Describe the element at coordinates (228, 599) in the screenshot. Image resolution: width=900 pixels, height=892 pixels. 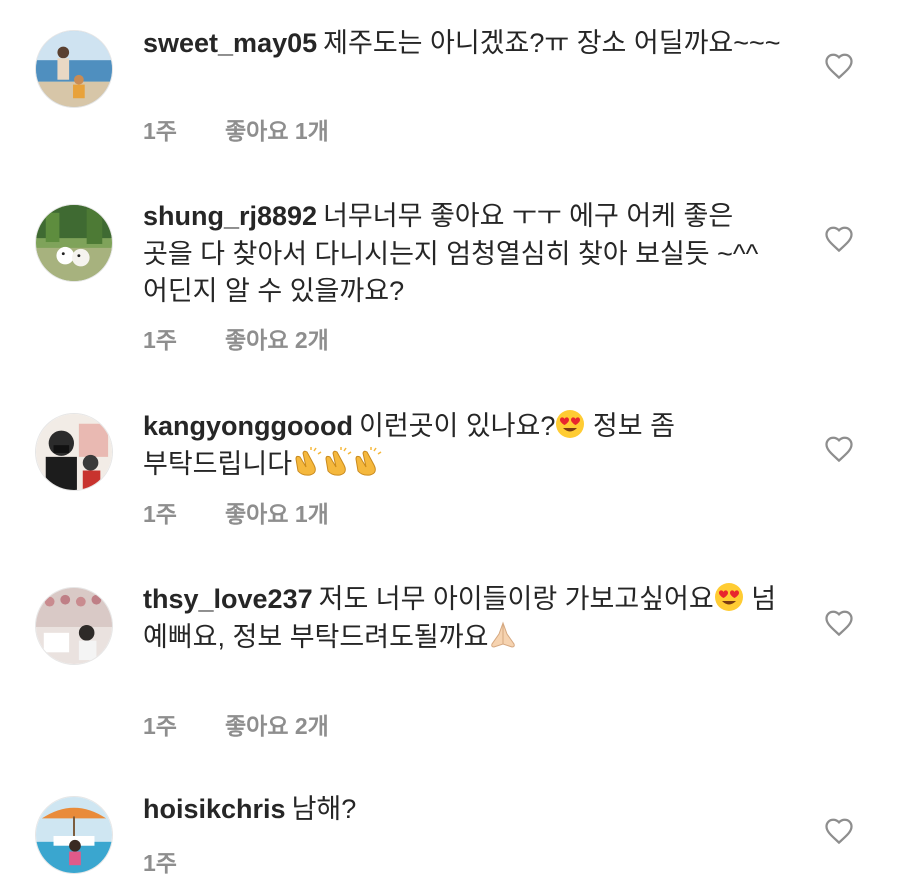
I see `comment-username: thsy_love237` at that location.